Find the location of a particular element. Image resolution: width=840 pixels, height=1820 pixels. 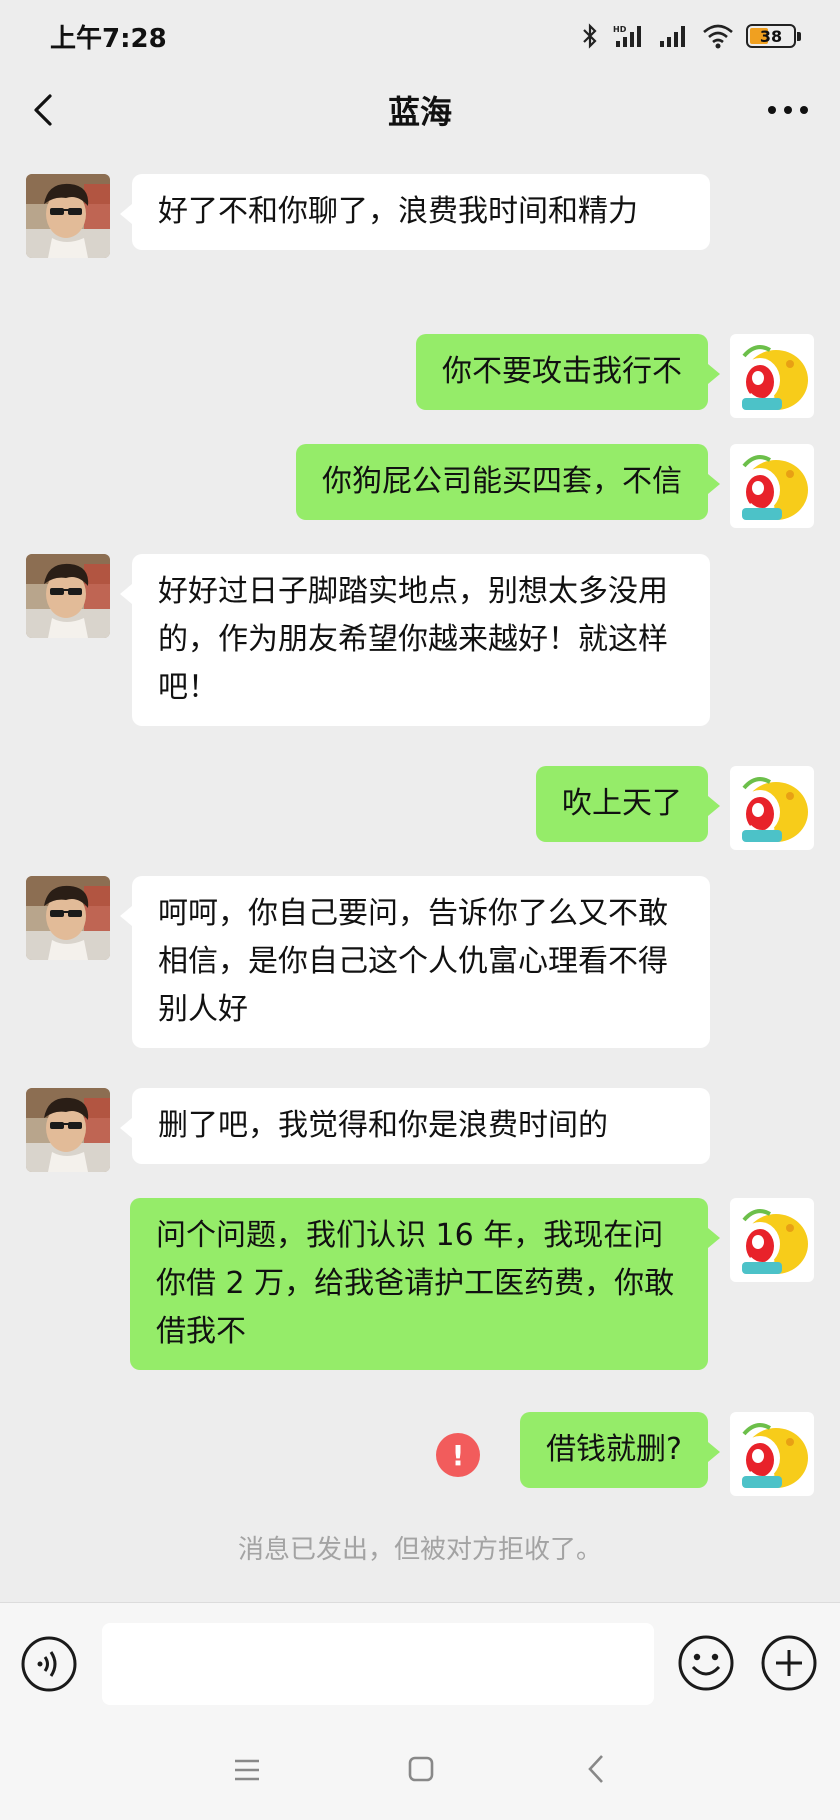

more-dots-icon is located at coordinates (788, 110).